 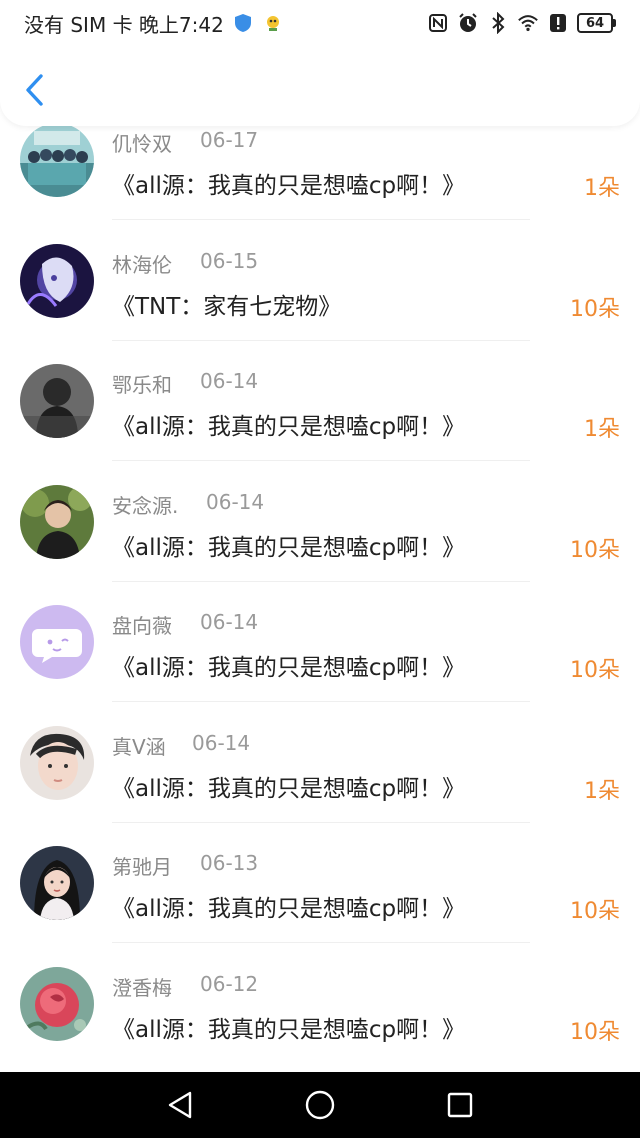 I want to click on square-recents-icon, so click(x=460, y=1105).